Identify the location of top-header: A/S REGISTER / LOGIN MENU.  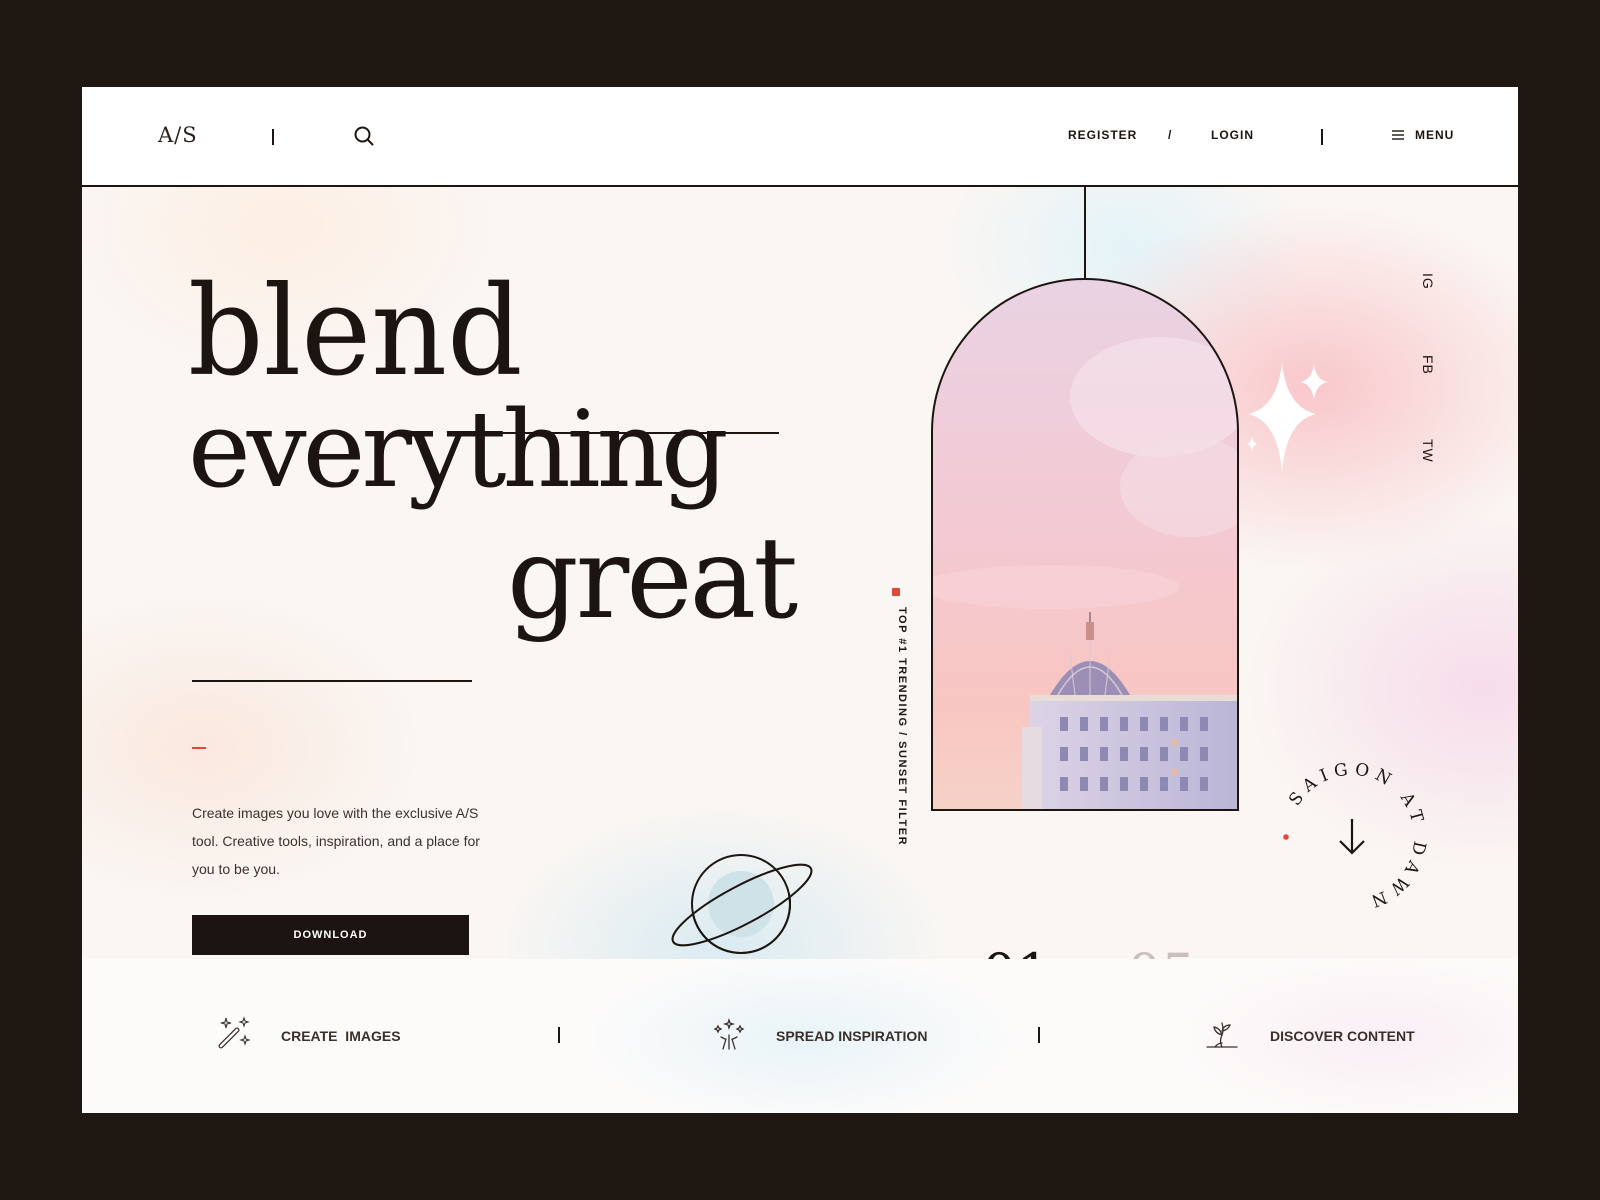
(800, 137).